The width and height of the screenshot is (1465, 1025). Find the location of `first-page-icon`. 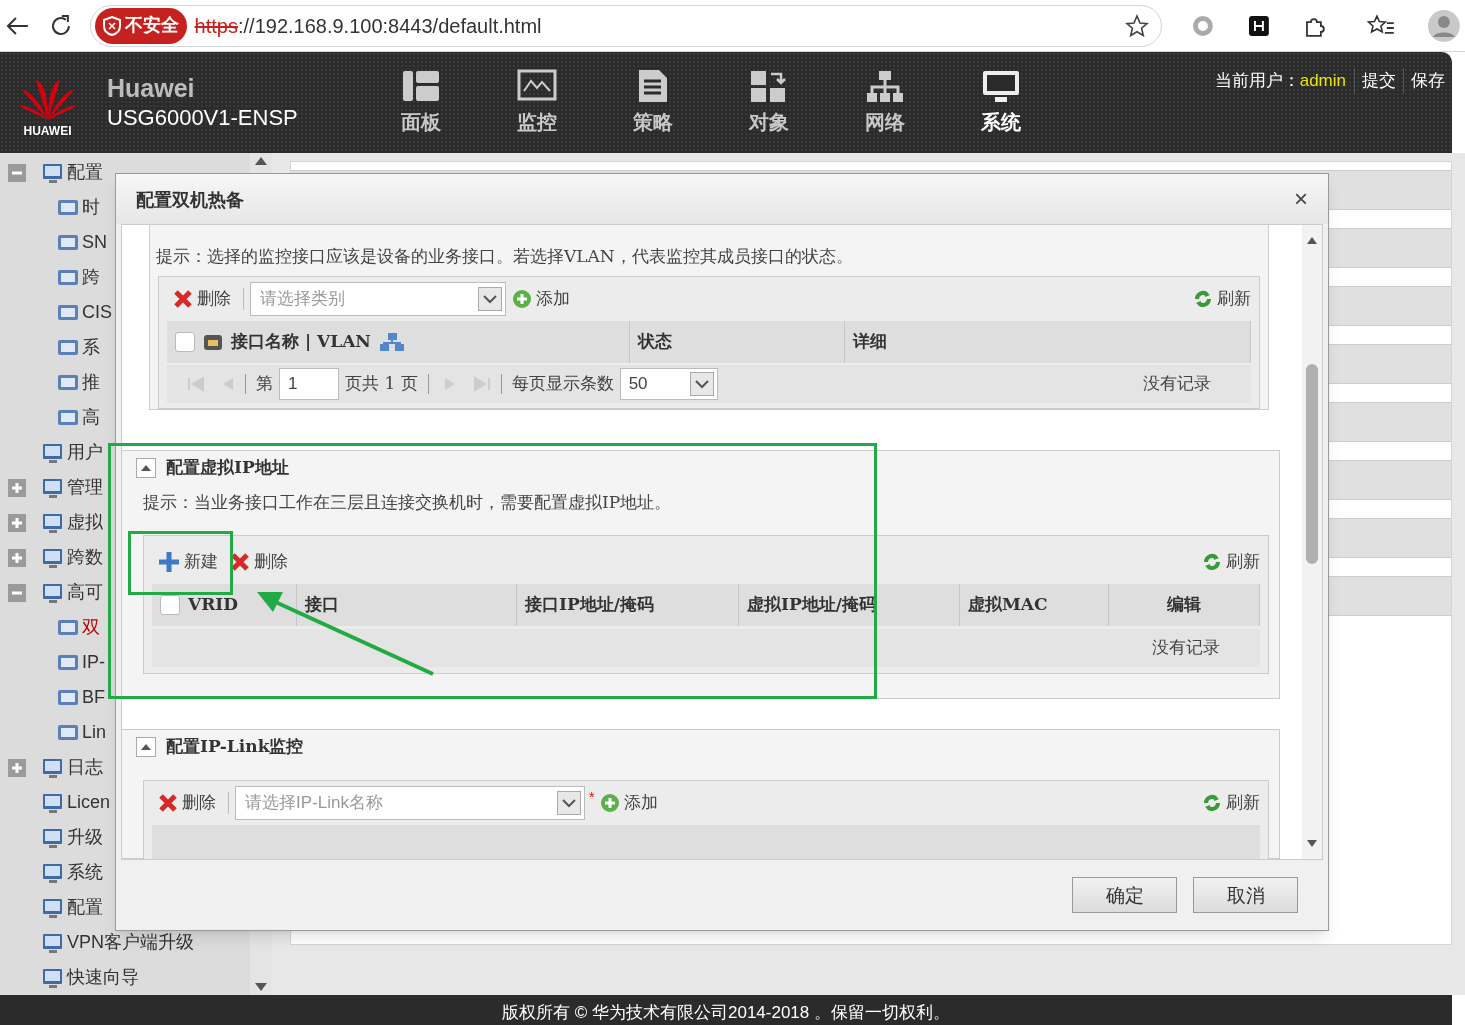

first-page-icon is located at coordinates (197, 384).